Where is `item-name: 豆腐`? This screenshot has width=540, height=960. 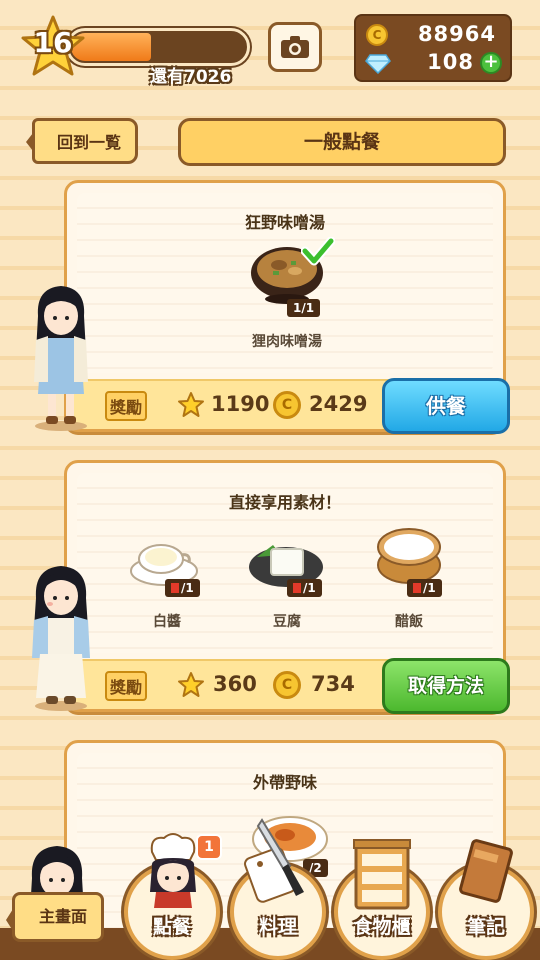 item-name: 豆腐 is located at coordinates (287, 622).